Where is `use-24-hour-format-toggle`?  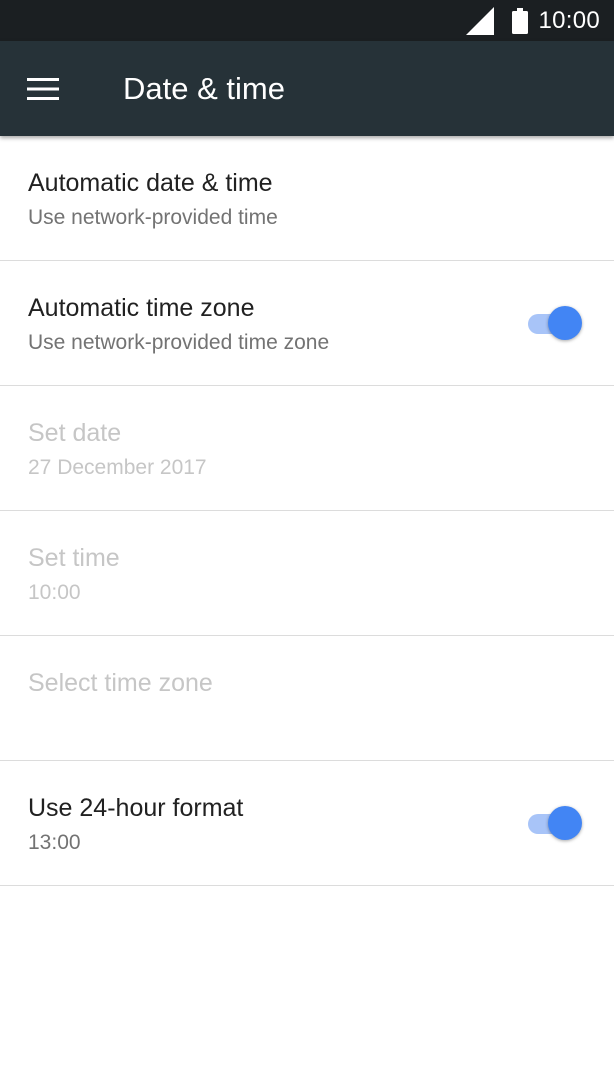
use-24-hour-format-toggle is located at coordinates (554, 823).